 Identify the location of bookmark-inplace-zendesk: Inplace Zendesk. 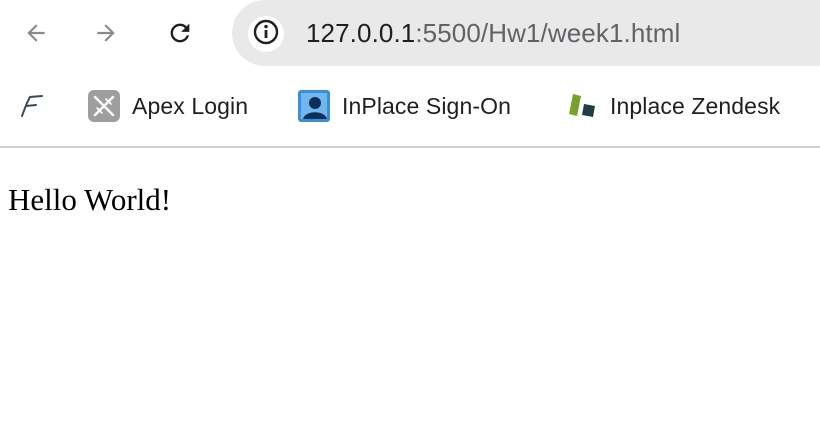
(673, 106).